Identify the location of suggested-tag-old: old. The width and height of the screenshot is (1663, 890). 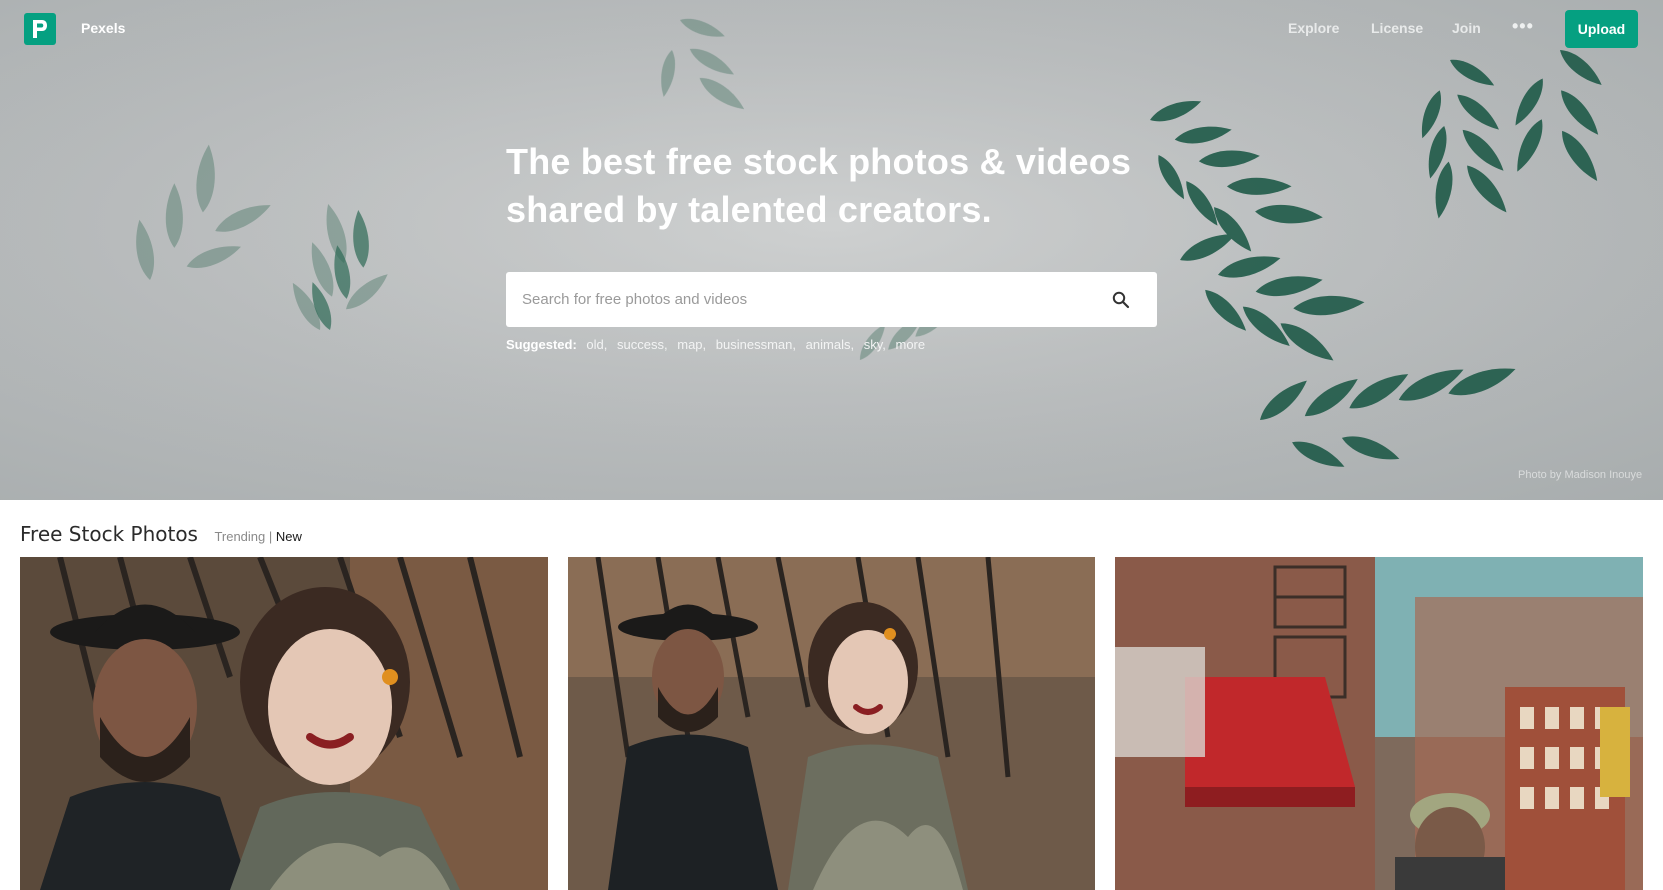
(594, 344).